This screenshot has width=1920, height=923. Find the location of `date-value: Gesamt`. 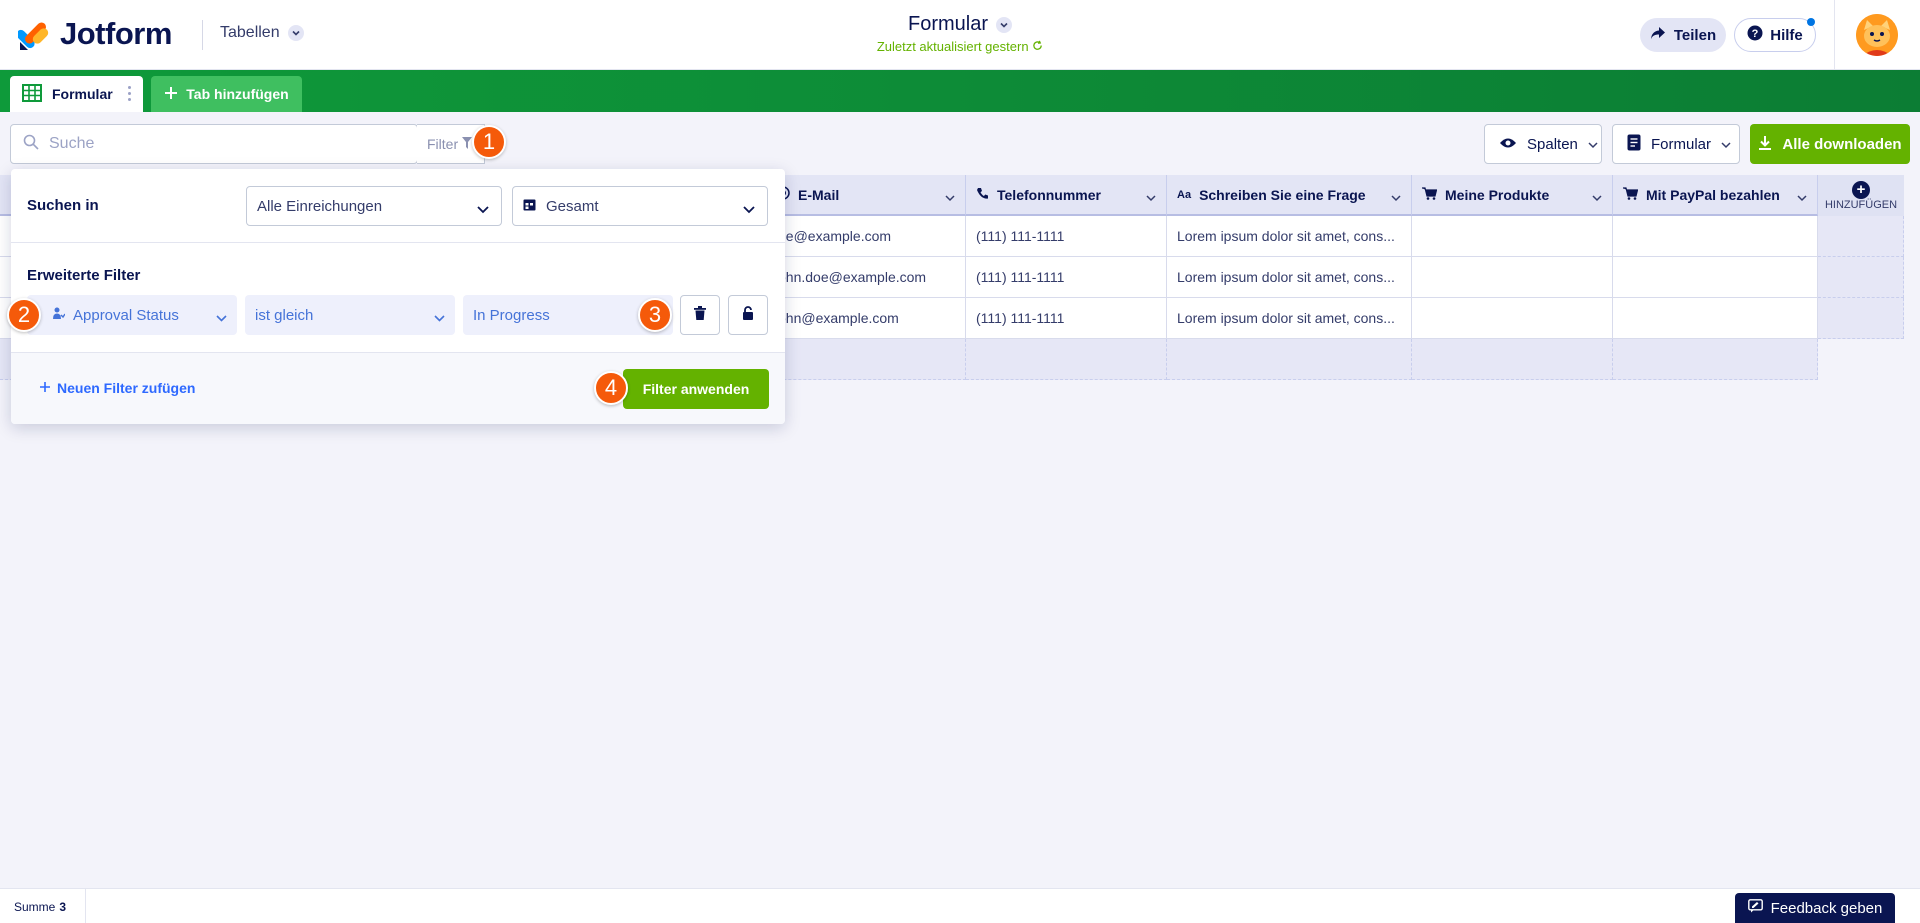

date-value: Gesamt is located at coordinates (572, 206).